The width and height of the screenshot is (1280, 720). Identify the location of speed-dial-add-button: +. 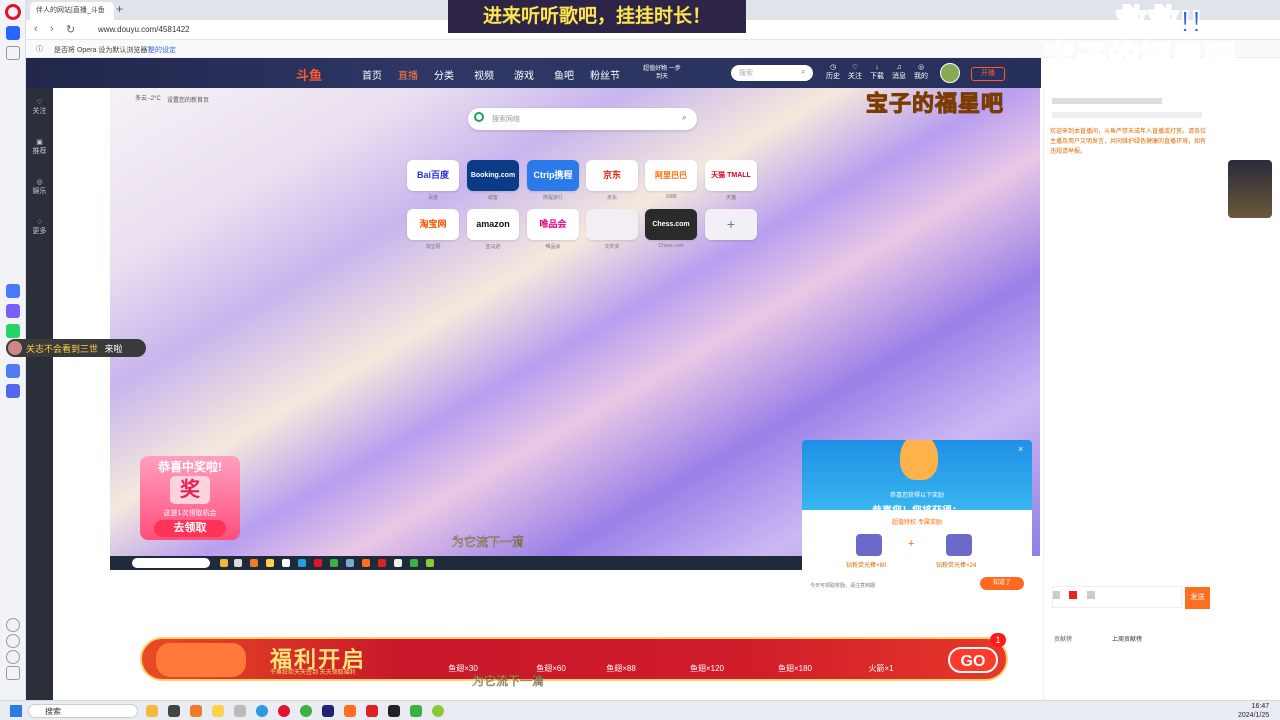
(731, 224).